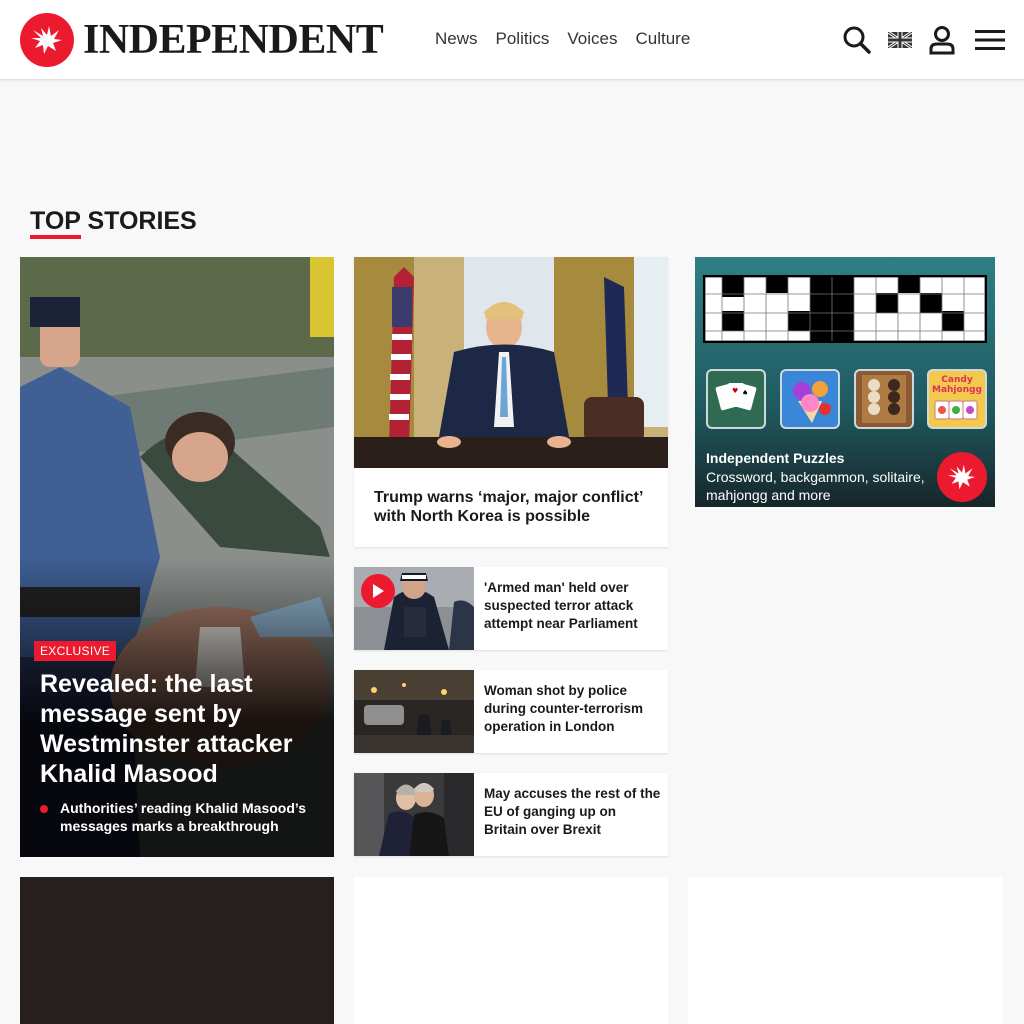  What do you see at coordinates (845, 309) in the screenshot?
I see `crossword-graphic` at bounding box center [845, 309].